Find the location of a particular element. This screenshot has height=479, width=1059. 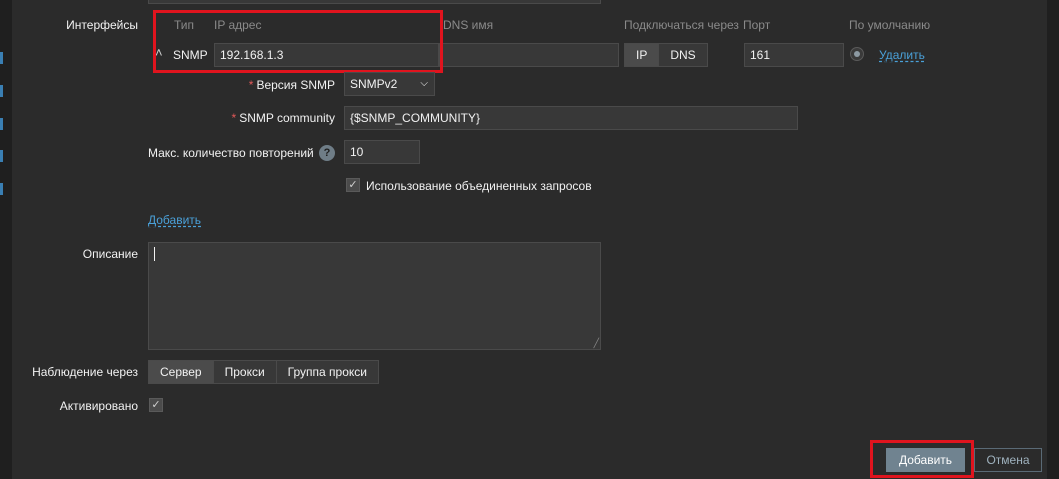

header-connect: Подключаться через is located at coordinates (681, 25).